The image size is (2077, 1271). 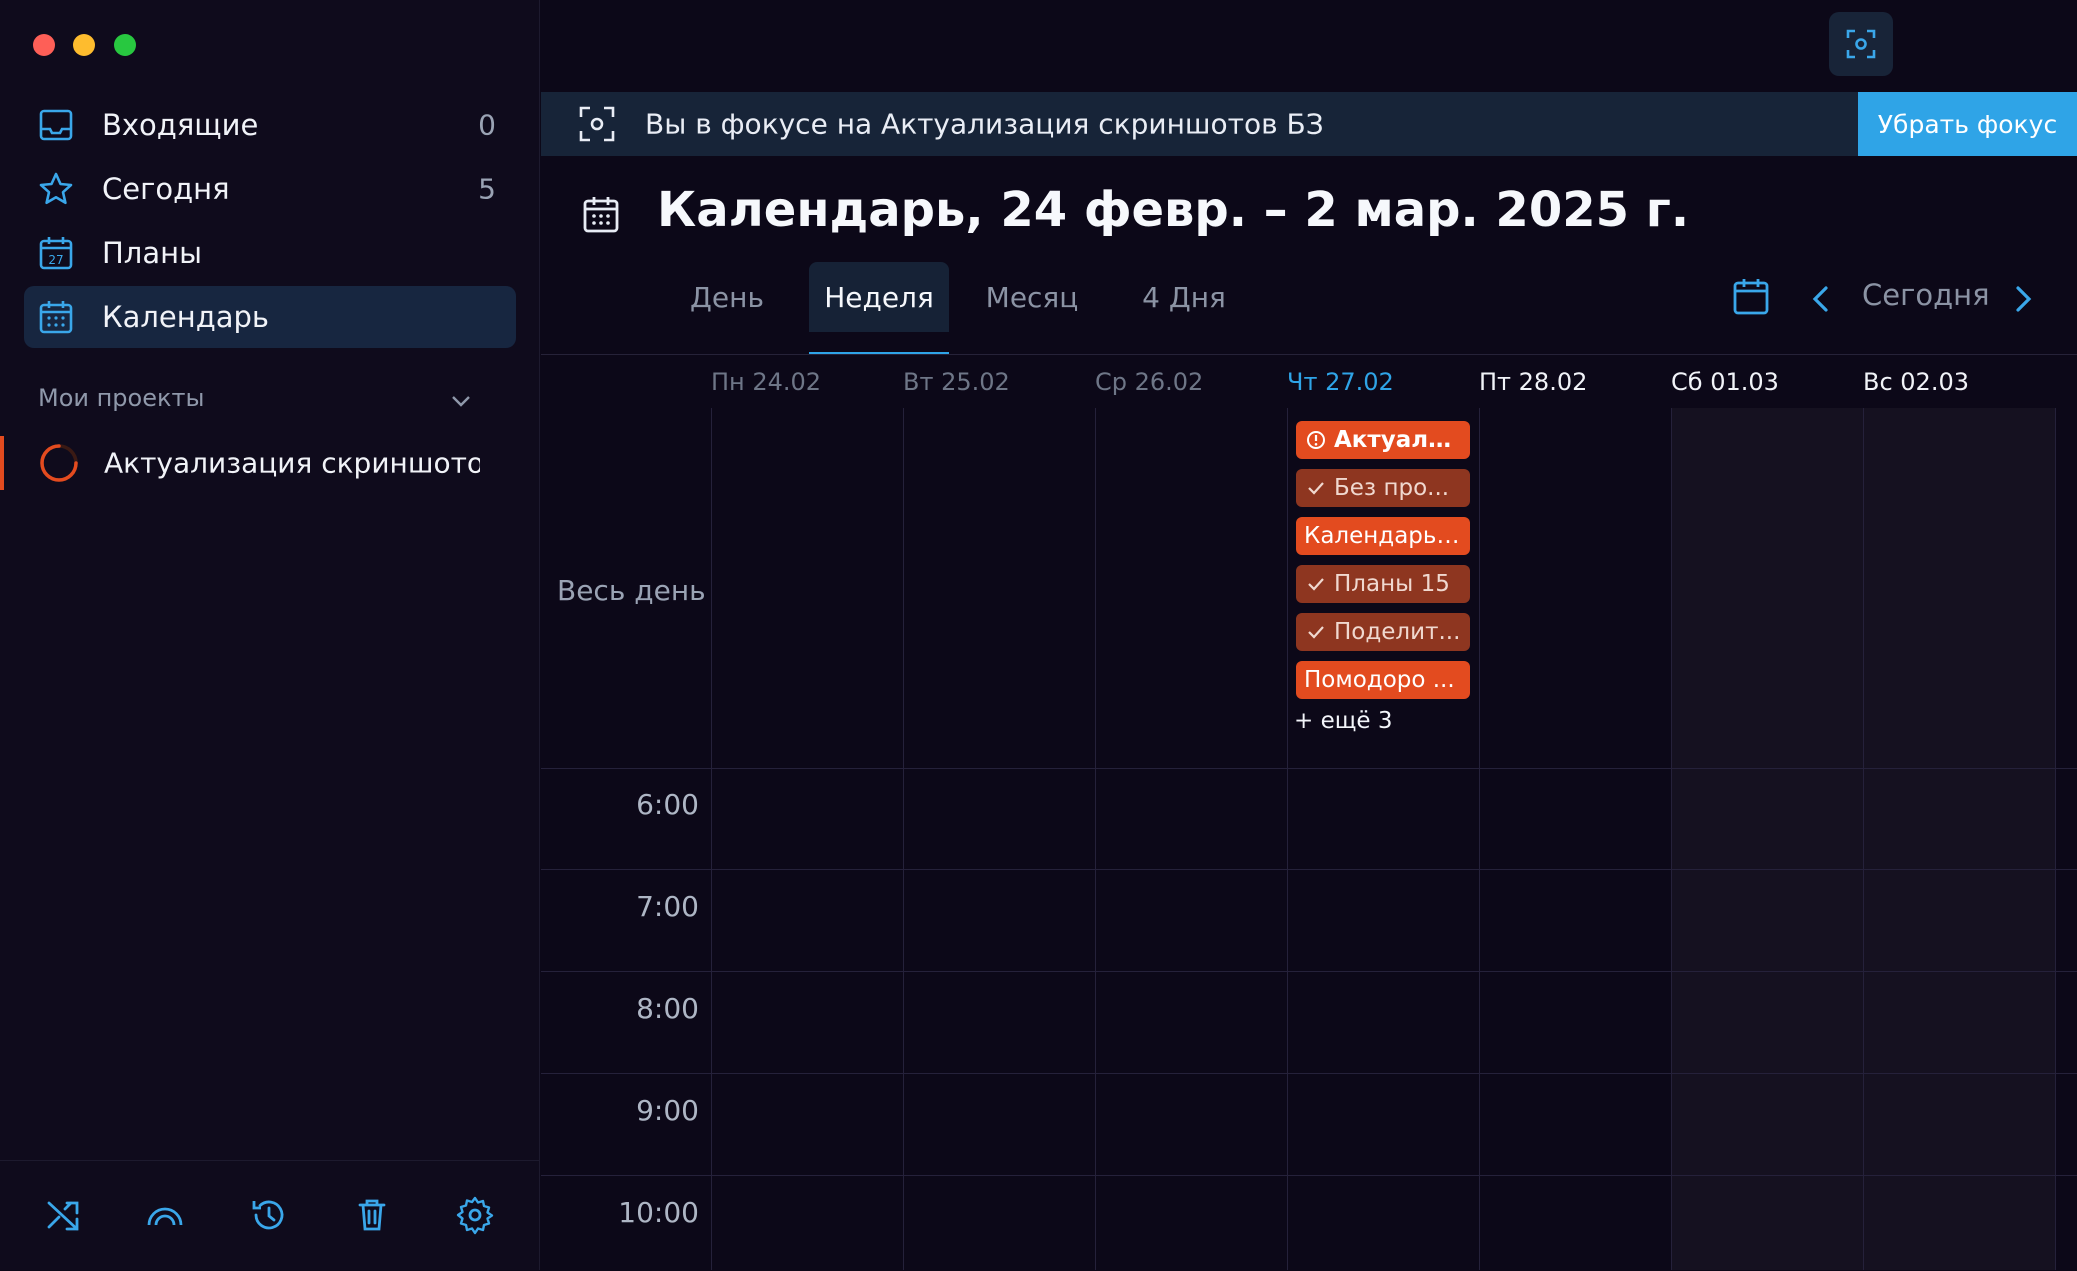 What do you see at coordinates (1173, 210) in the screenshot?
I see `page-title: Календарь, 24 февр. – 2 мар. 2025 г.` at bounding box center [1173, 210].